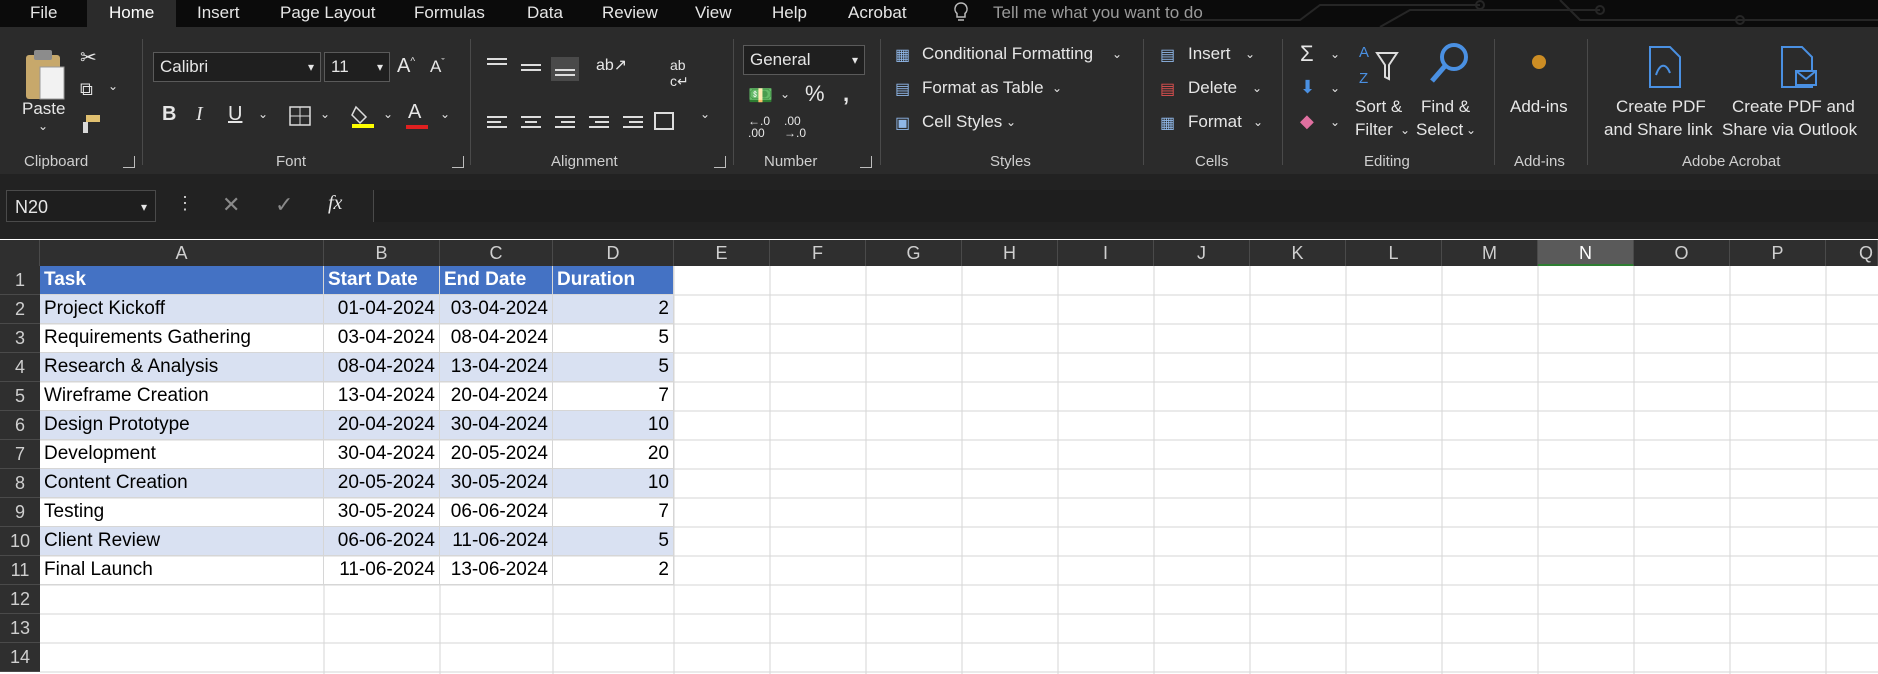  What do you see at coordinates (182, 425) in the screenshot?
I see `task-cell: Design Prototype` at bounding box center [182, 425].